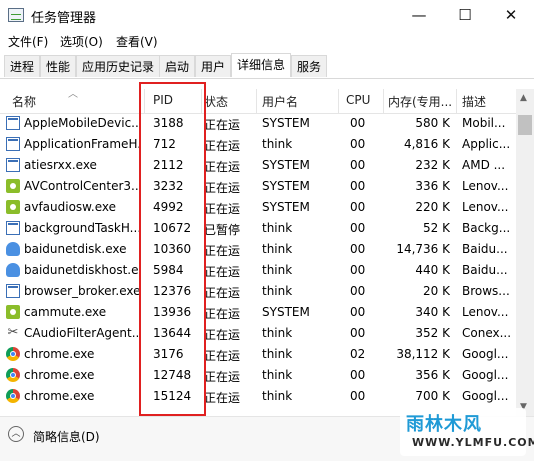  I want to click on vertical-scrollbar: ▲ ▼, so click(525, 252).